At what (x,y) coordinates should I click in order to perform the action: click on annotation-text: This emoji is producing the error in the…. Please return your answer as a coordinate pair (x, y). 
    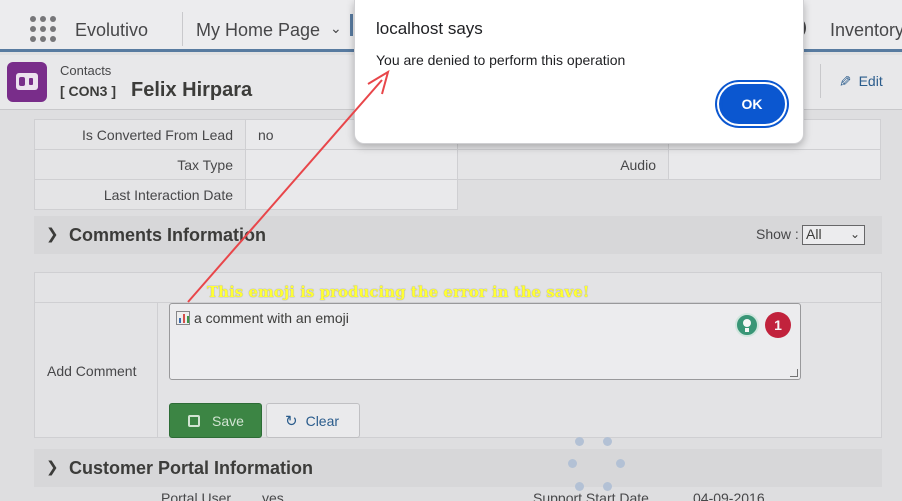
    Looking at the image, I should click on (398, 292).